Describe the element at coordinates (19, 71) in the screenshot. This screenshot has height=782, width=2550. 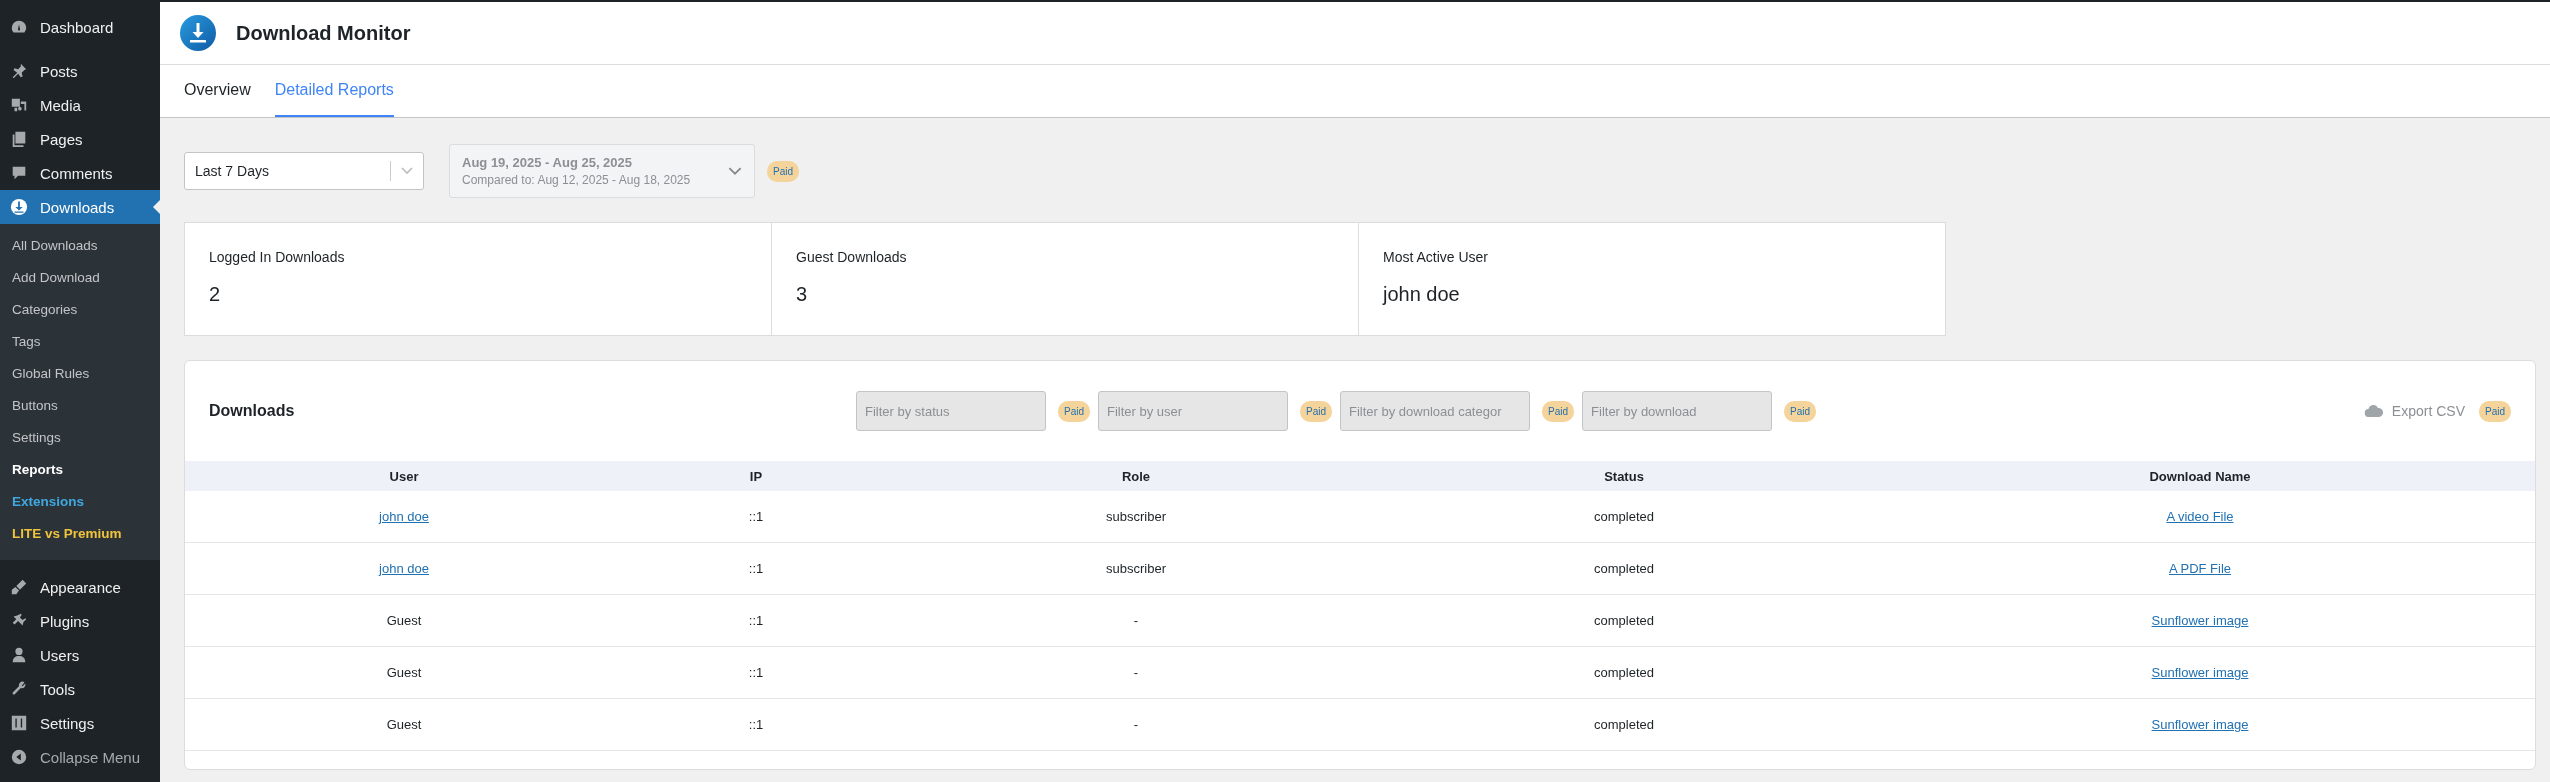
I see `pin-icon` at that location.